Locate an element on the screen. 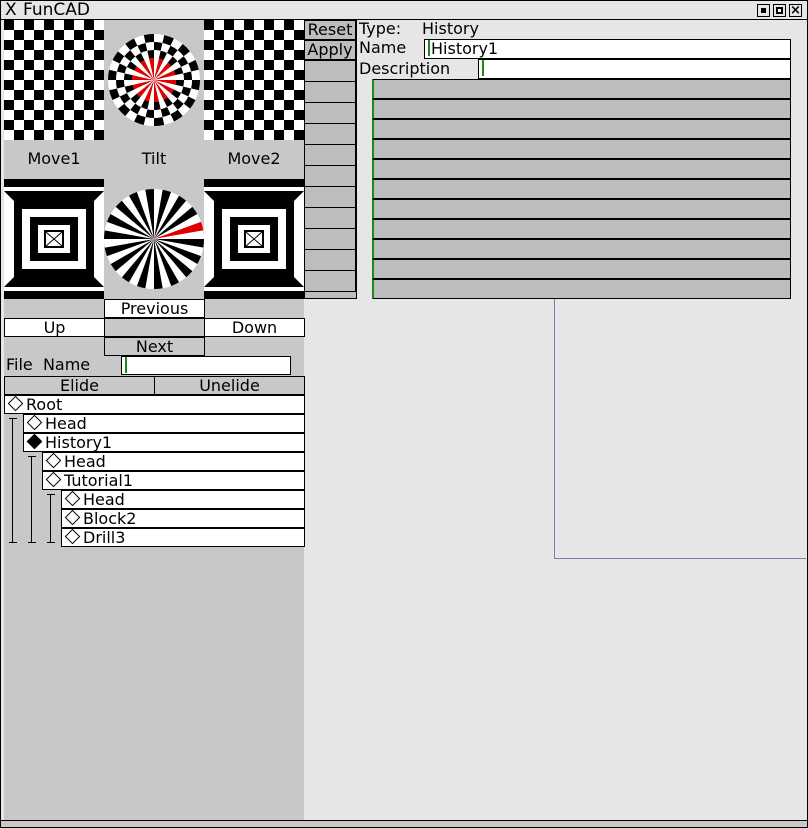  tree-node-label: Block2 is located at coordinates (110, 518).